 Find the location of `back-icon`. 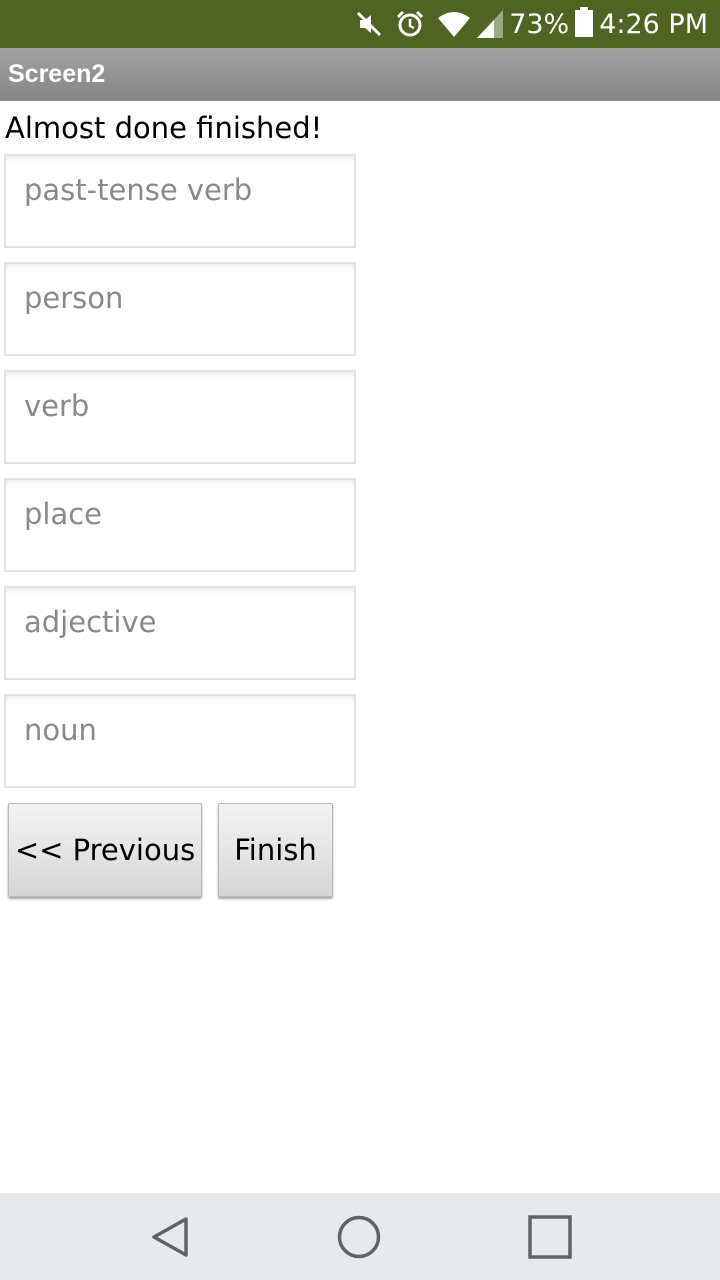

back-icon is located at coordinates (170, 1237).